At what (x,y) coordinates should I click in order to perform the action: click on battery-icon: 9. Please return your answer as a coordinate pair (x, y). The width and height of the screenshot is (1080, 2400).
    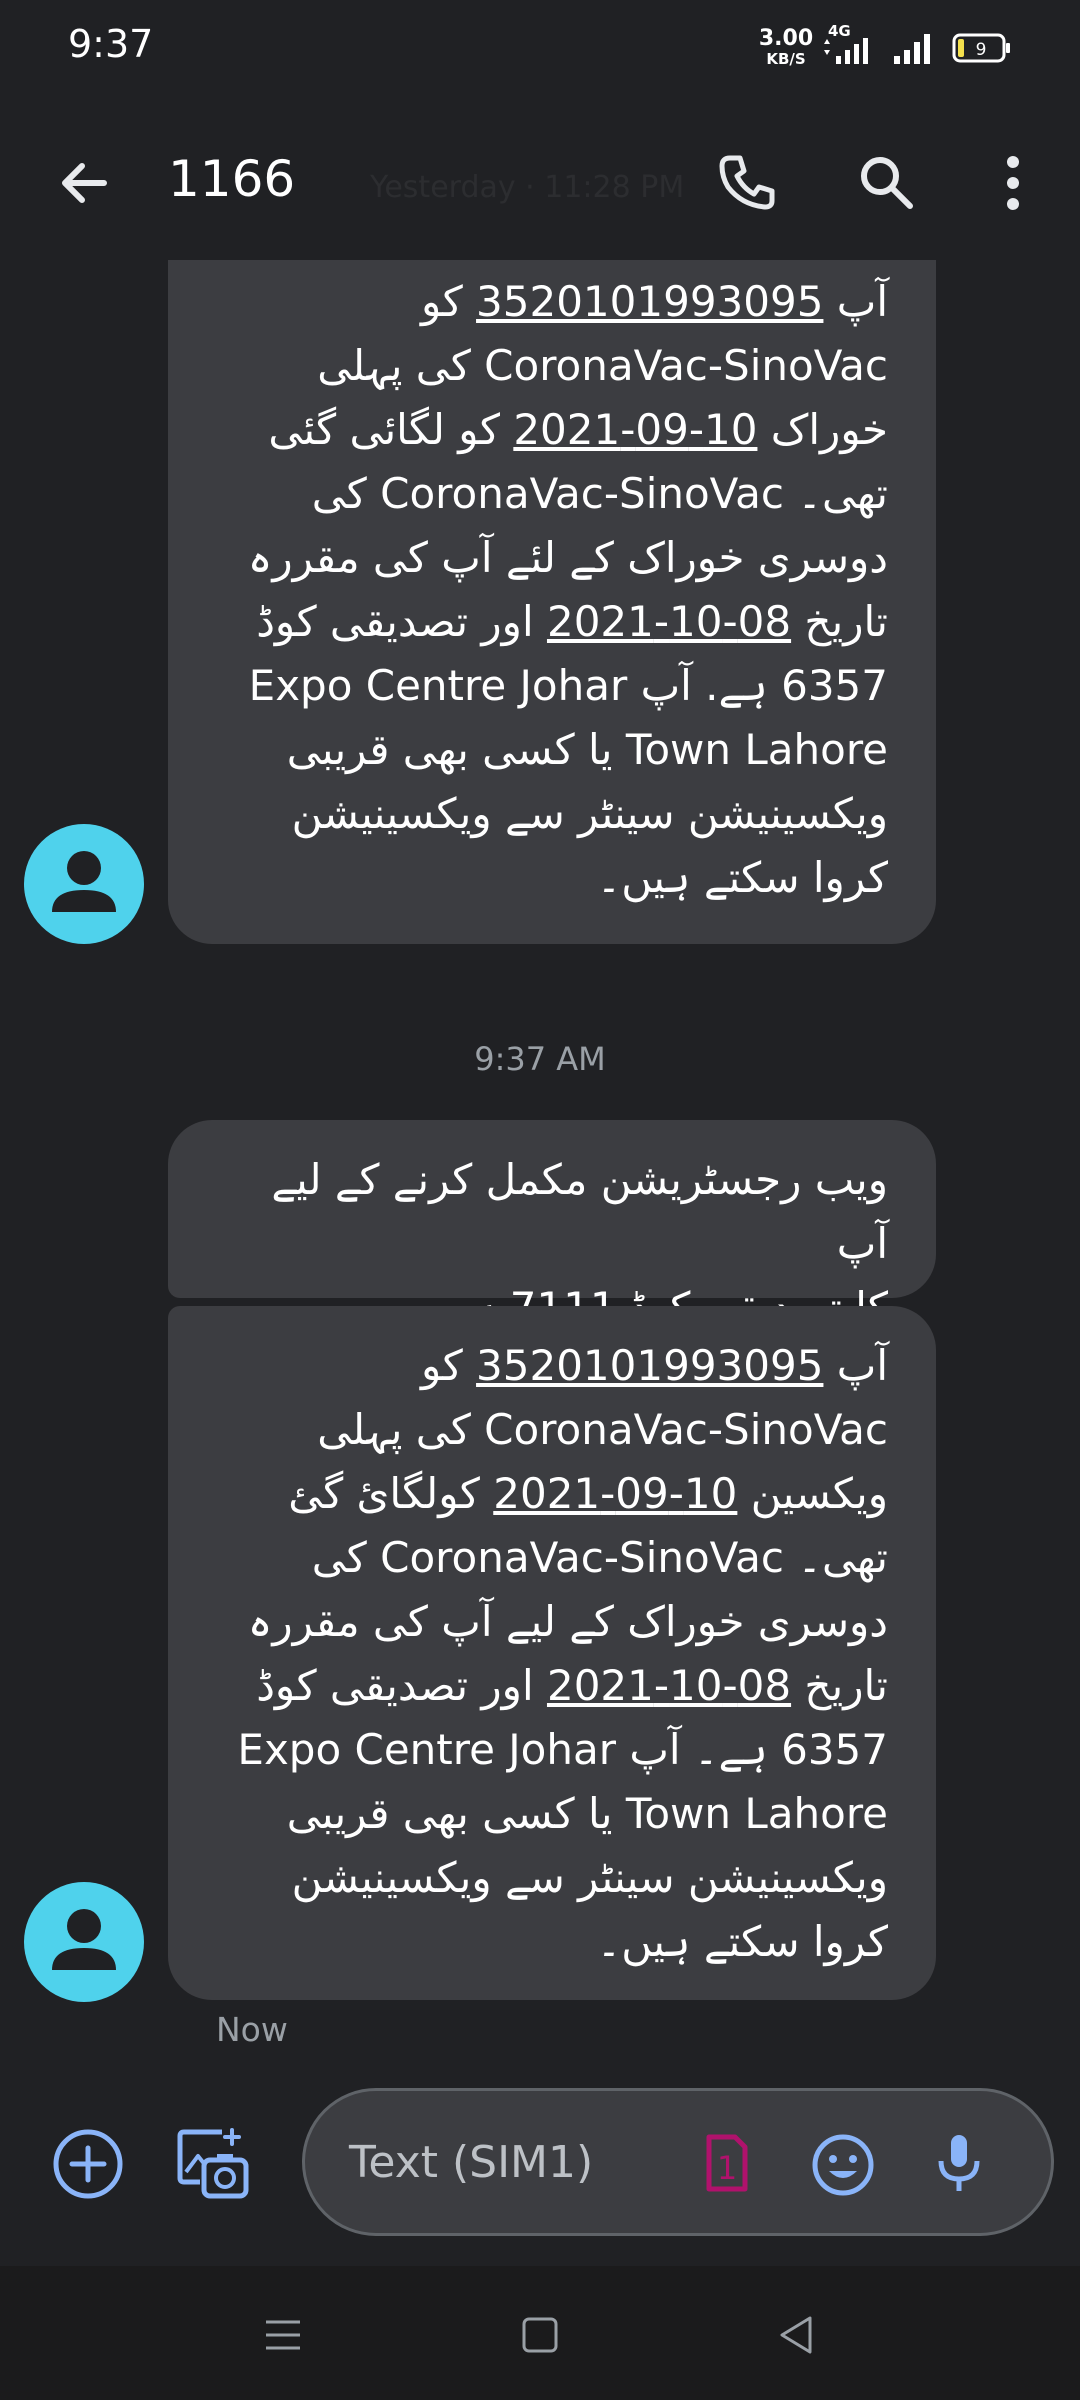
    Looking at the image, I should click on (981, 48).